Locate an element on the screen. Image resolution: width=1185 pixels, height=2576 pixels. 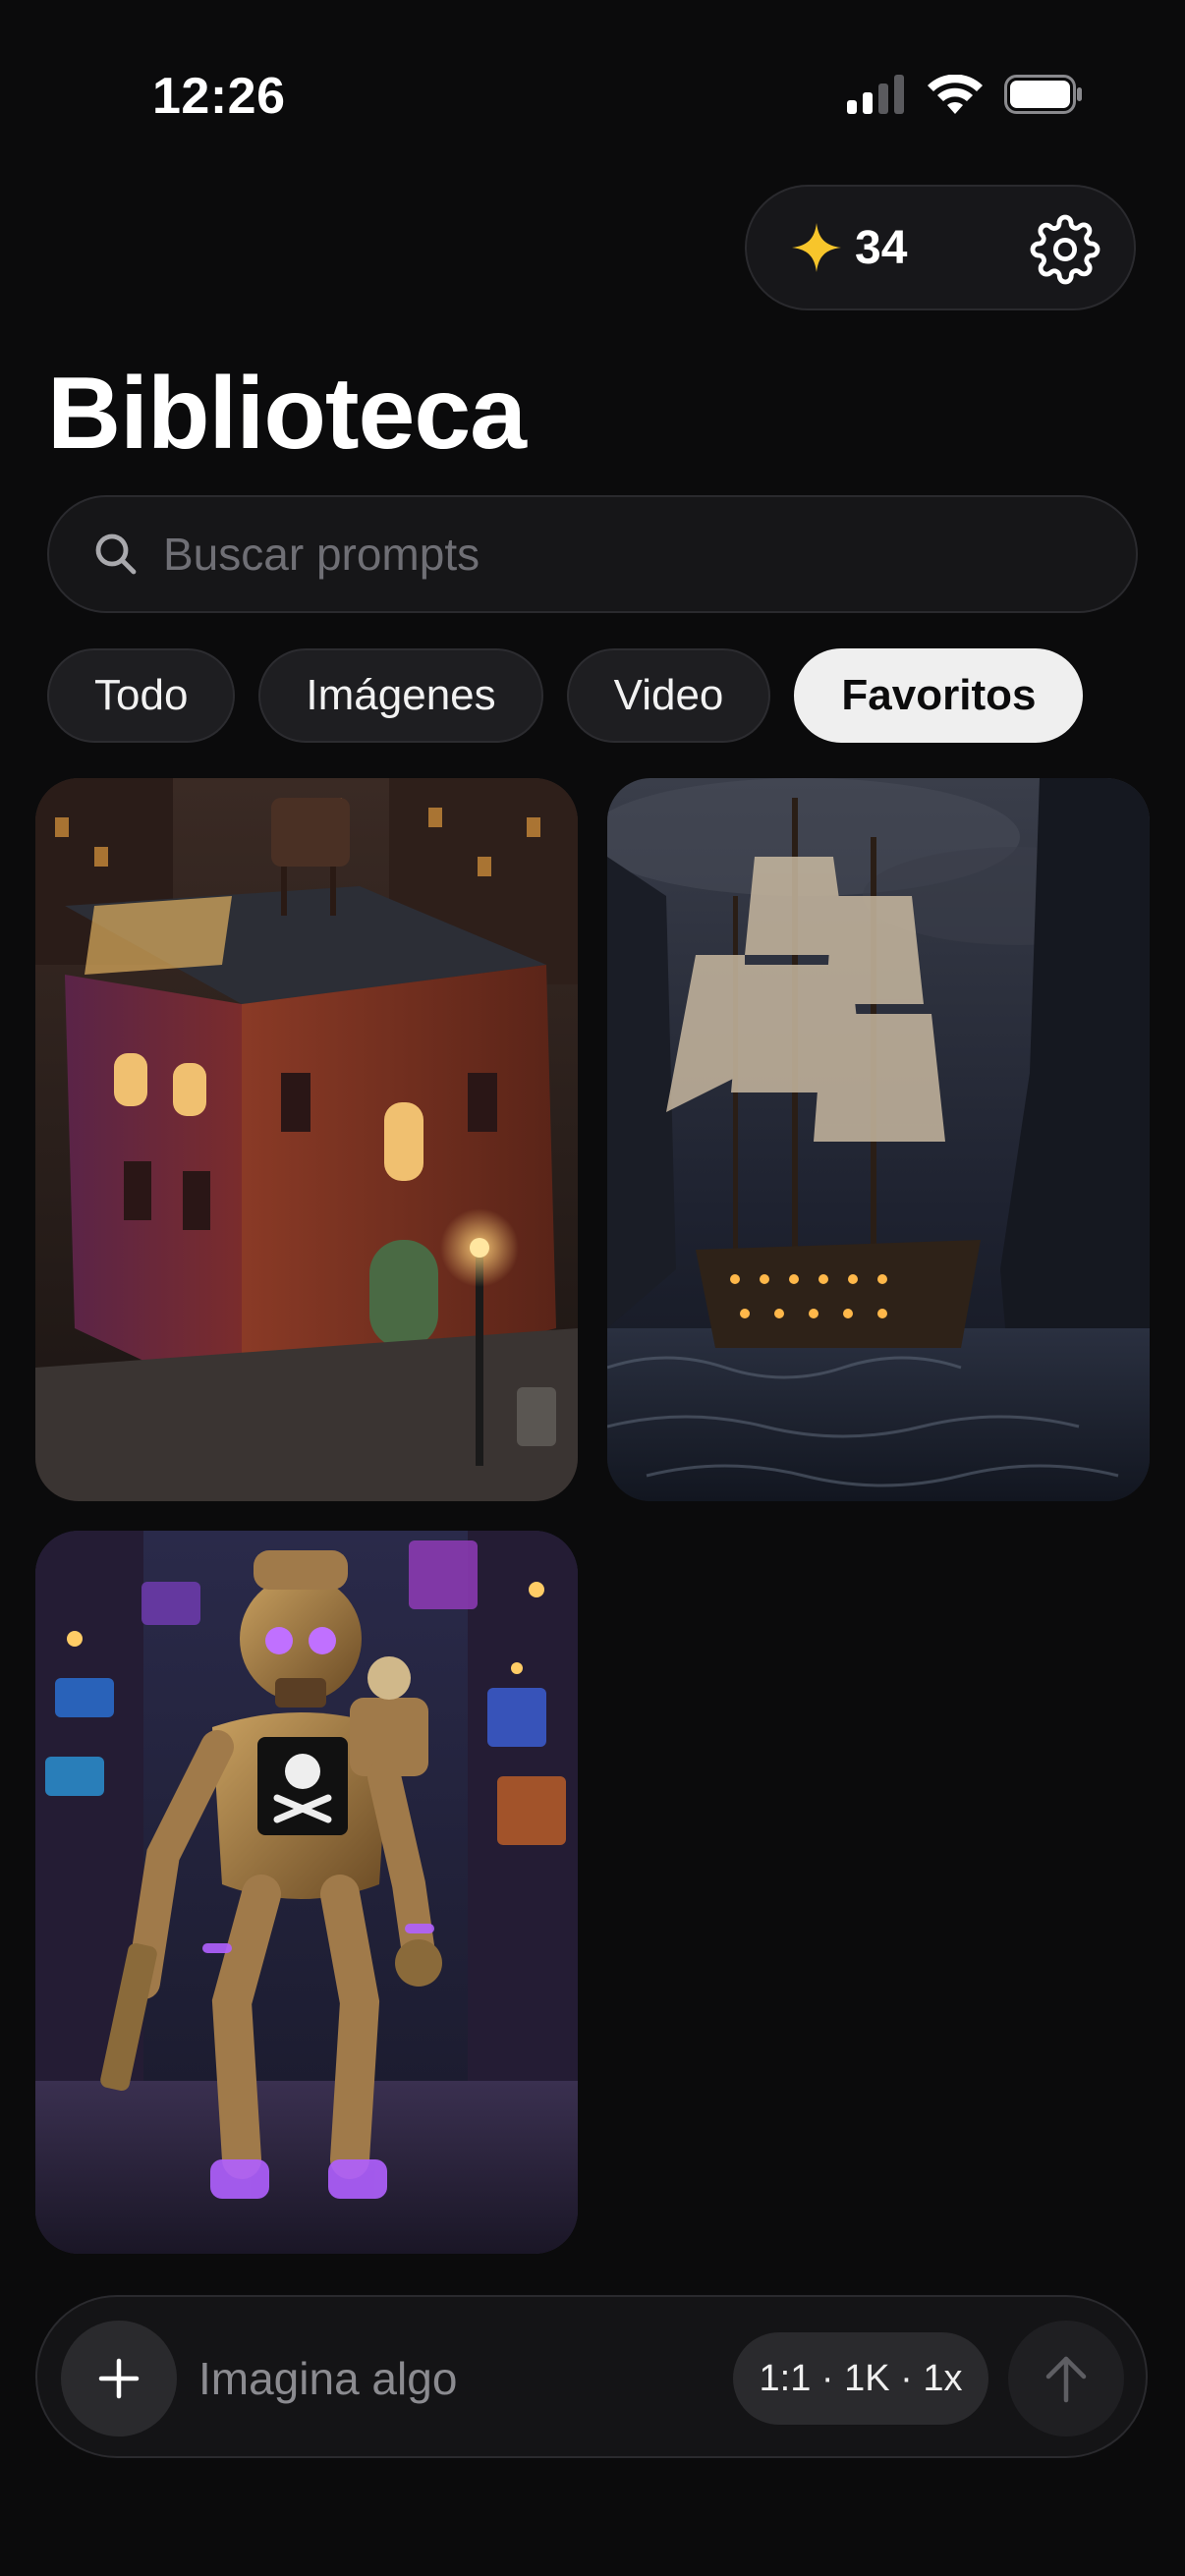
wifi-icon is located at coordinates (956, 94).